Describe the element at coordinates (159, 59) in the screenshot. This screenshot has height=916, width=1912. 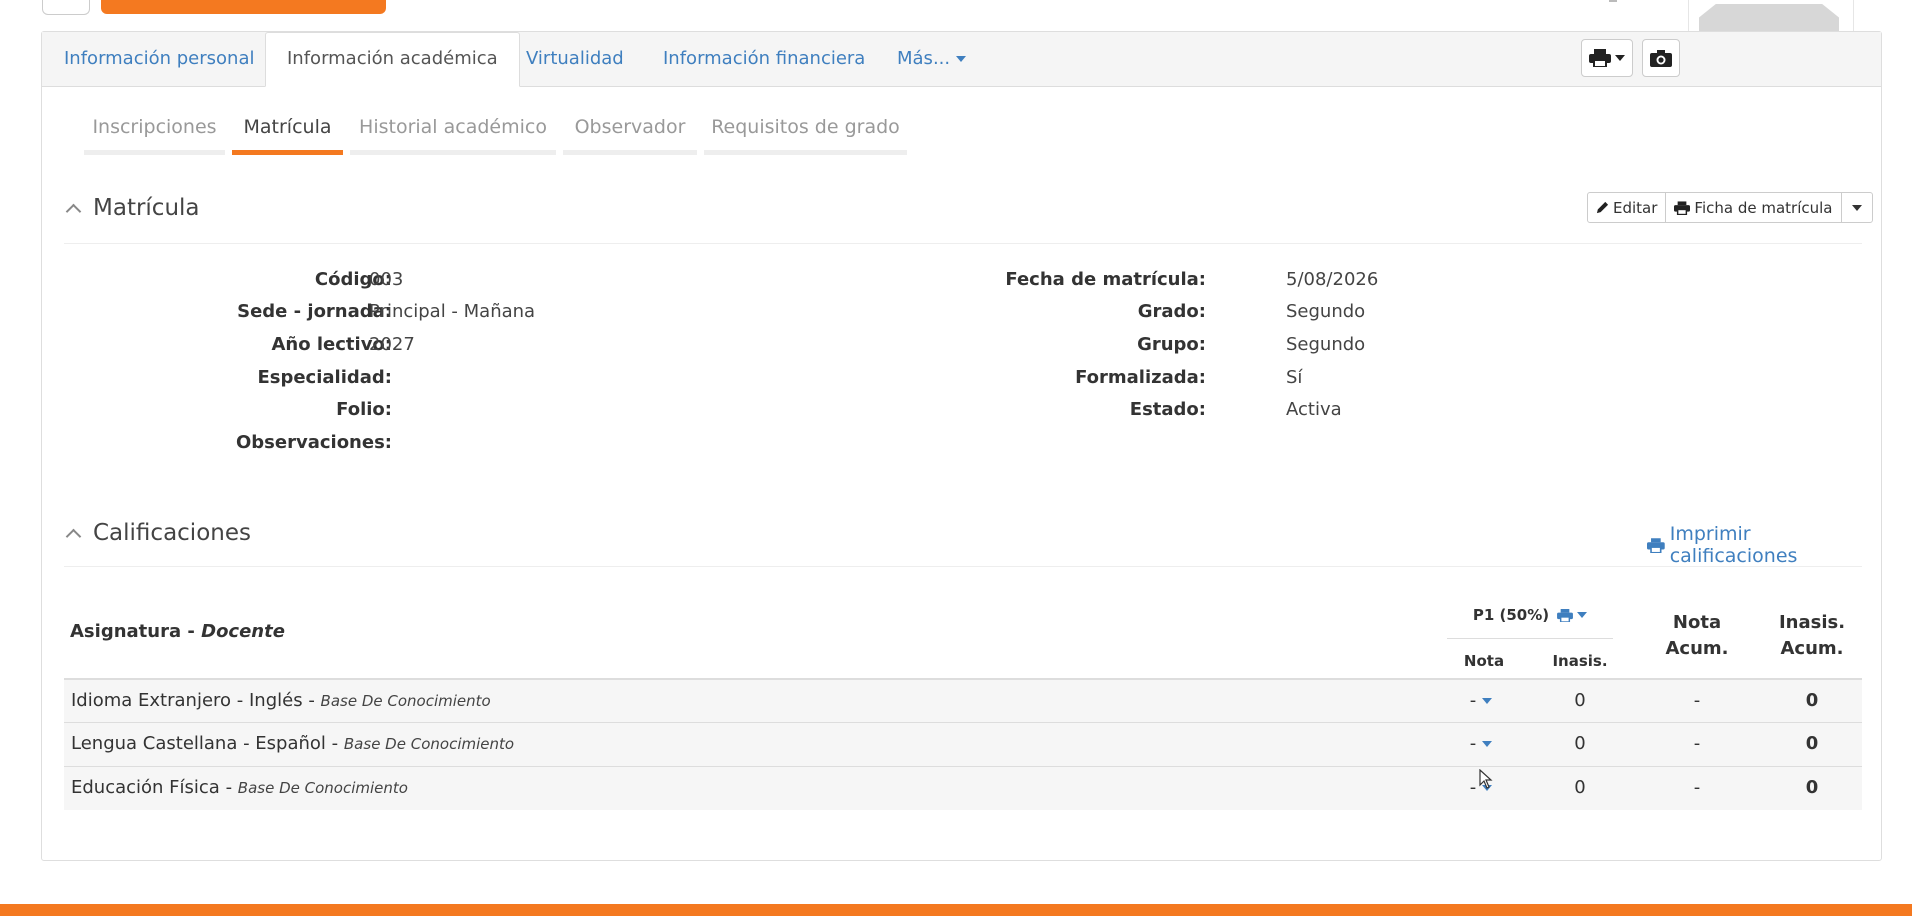
I see `tab-informacion-personal: Información personal` at that location.